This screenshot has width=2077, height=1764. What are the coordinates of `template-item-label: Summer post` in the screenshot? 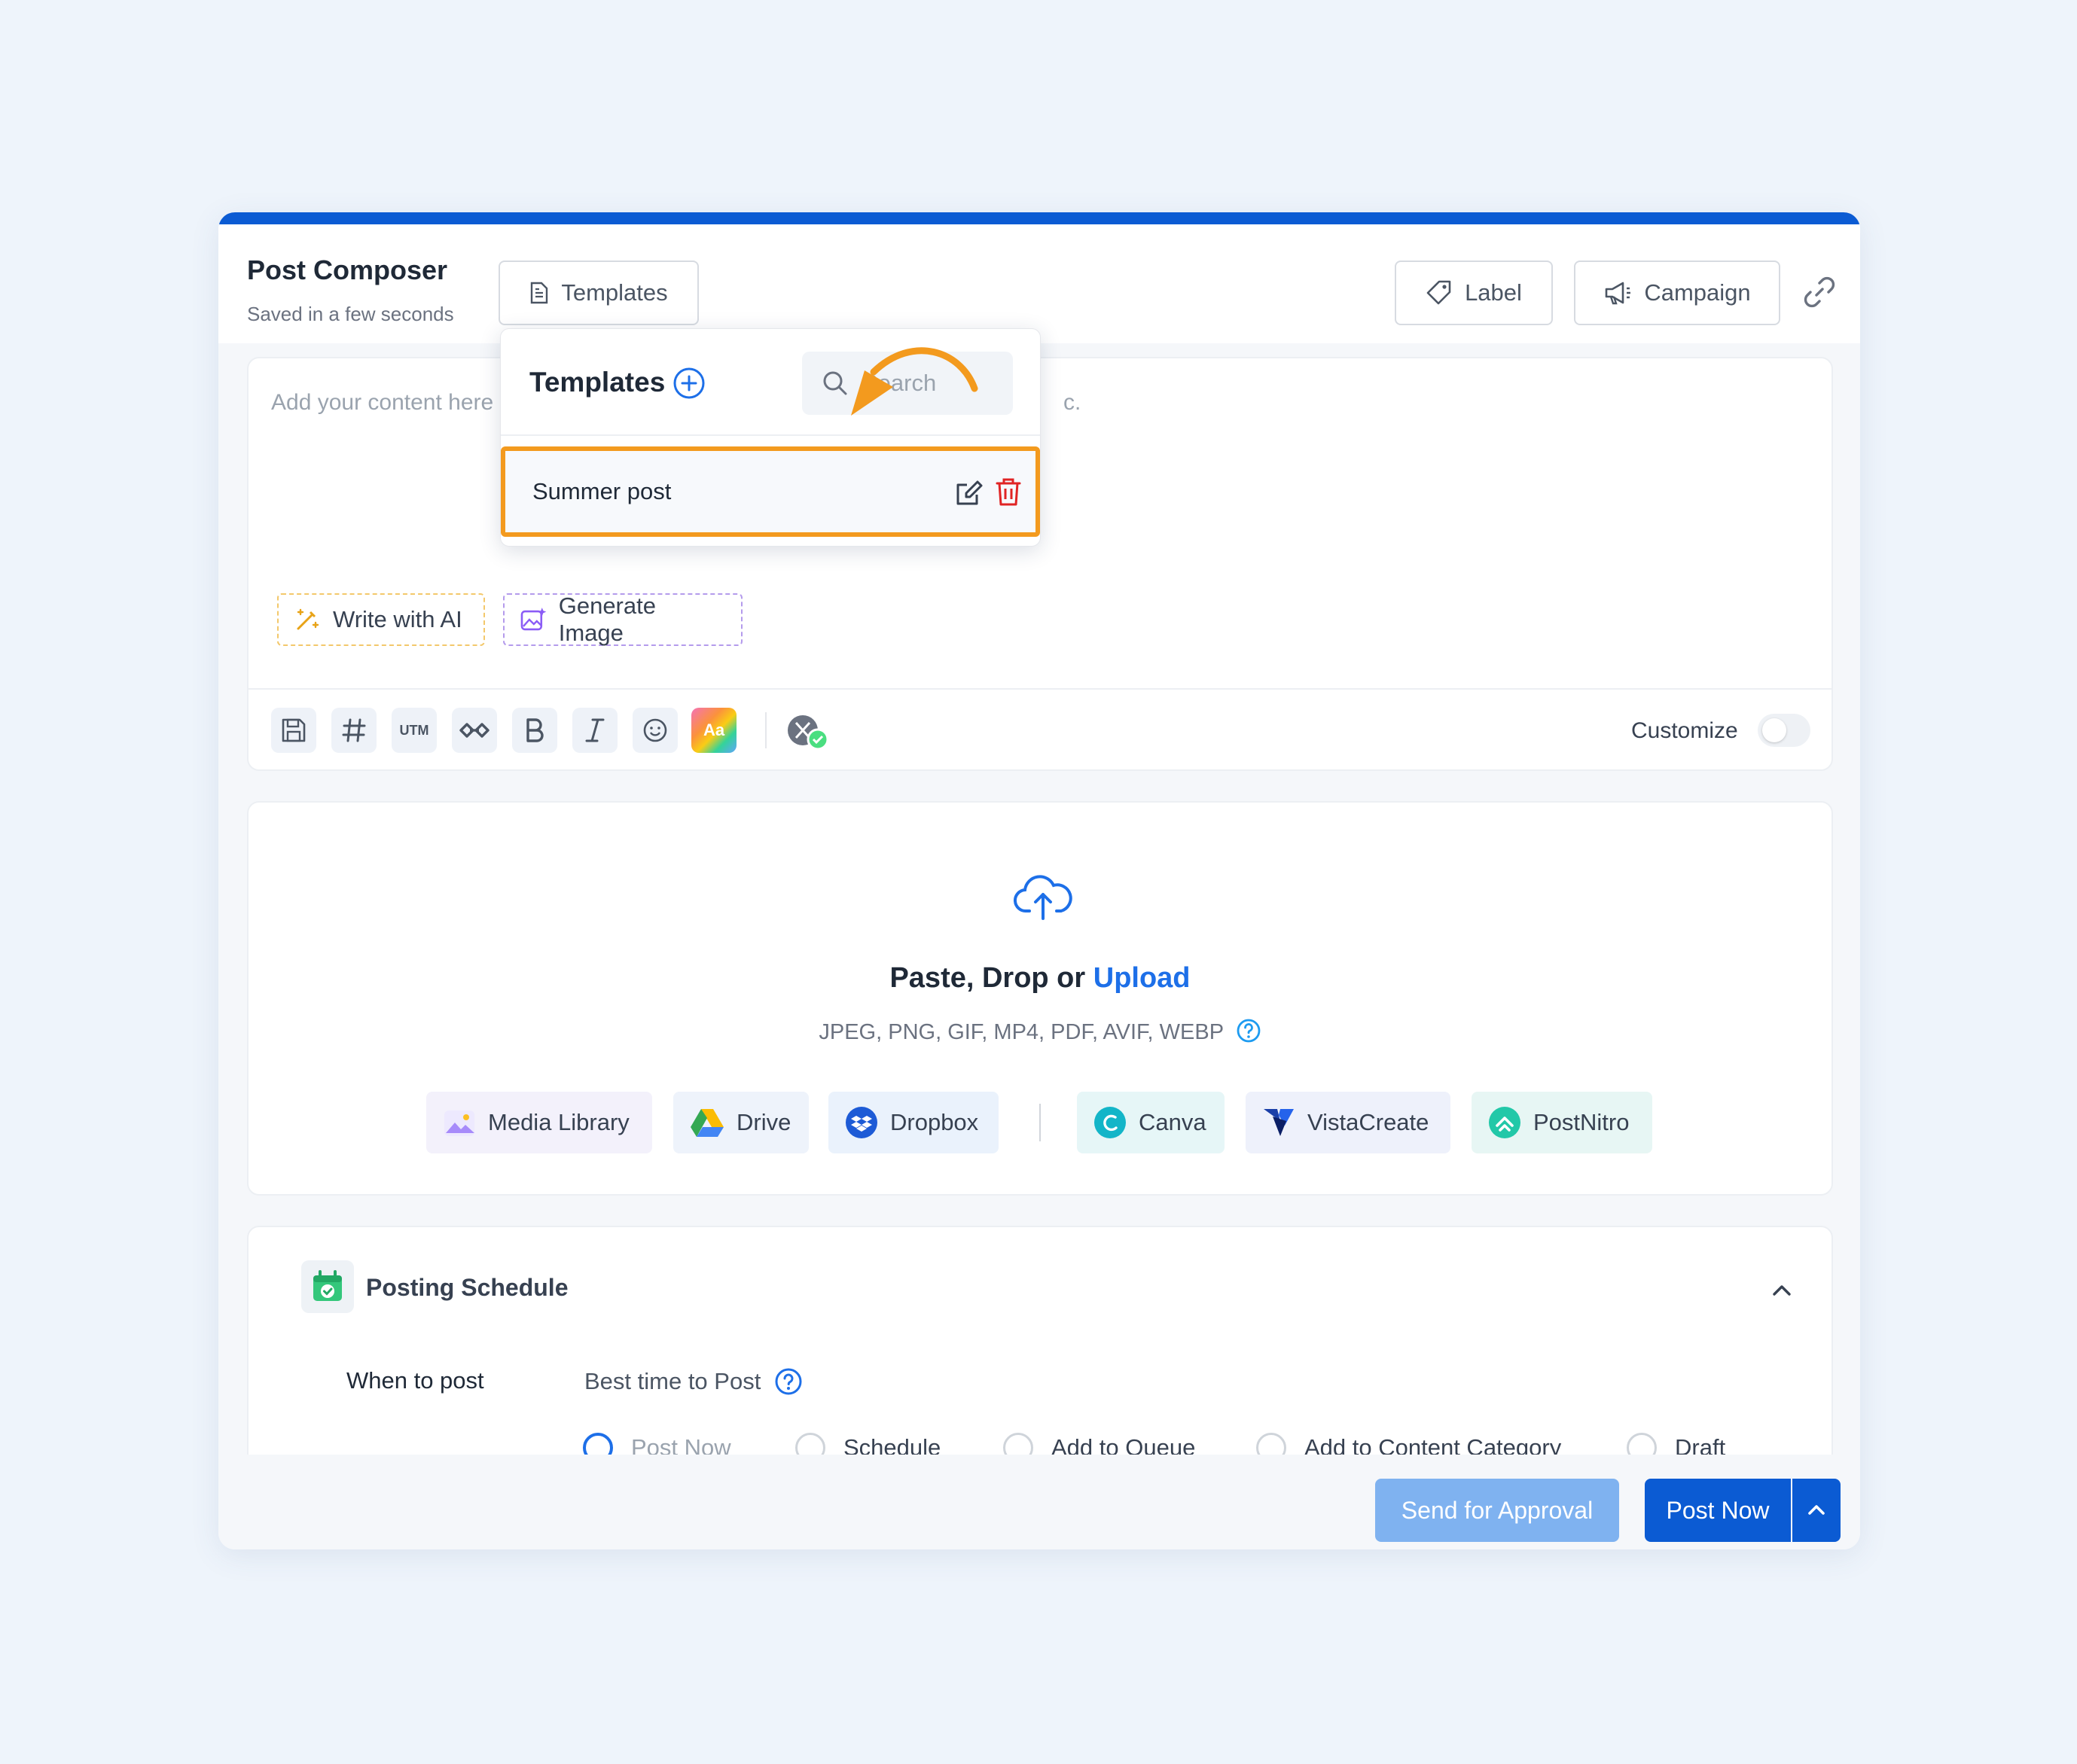 It's located at (602, 491).